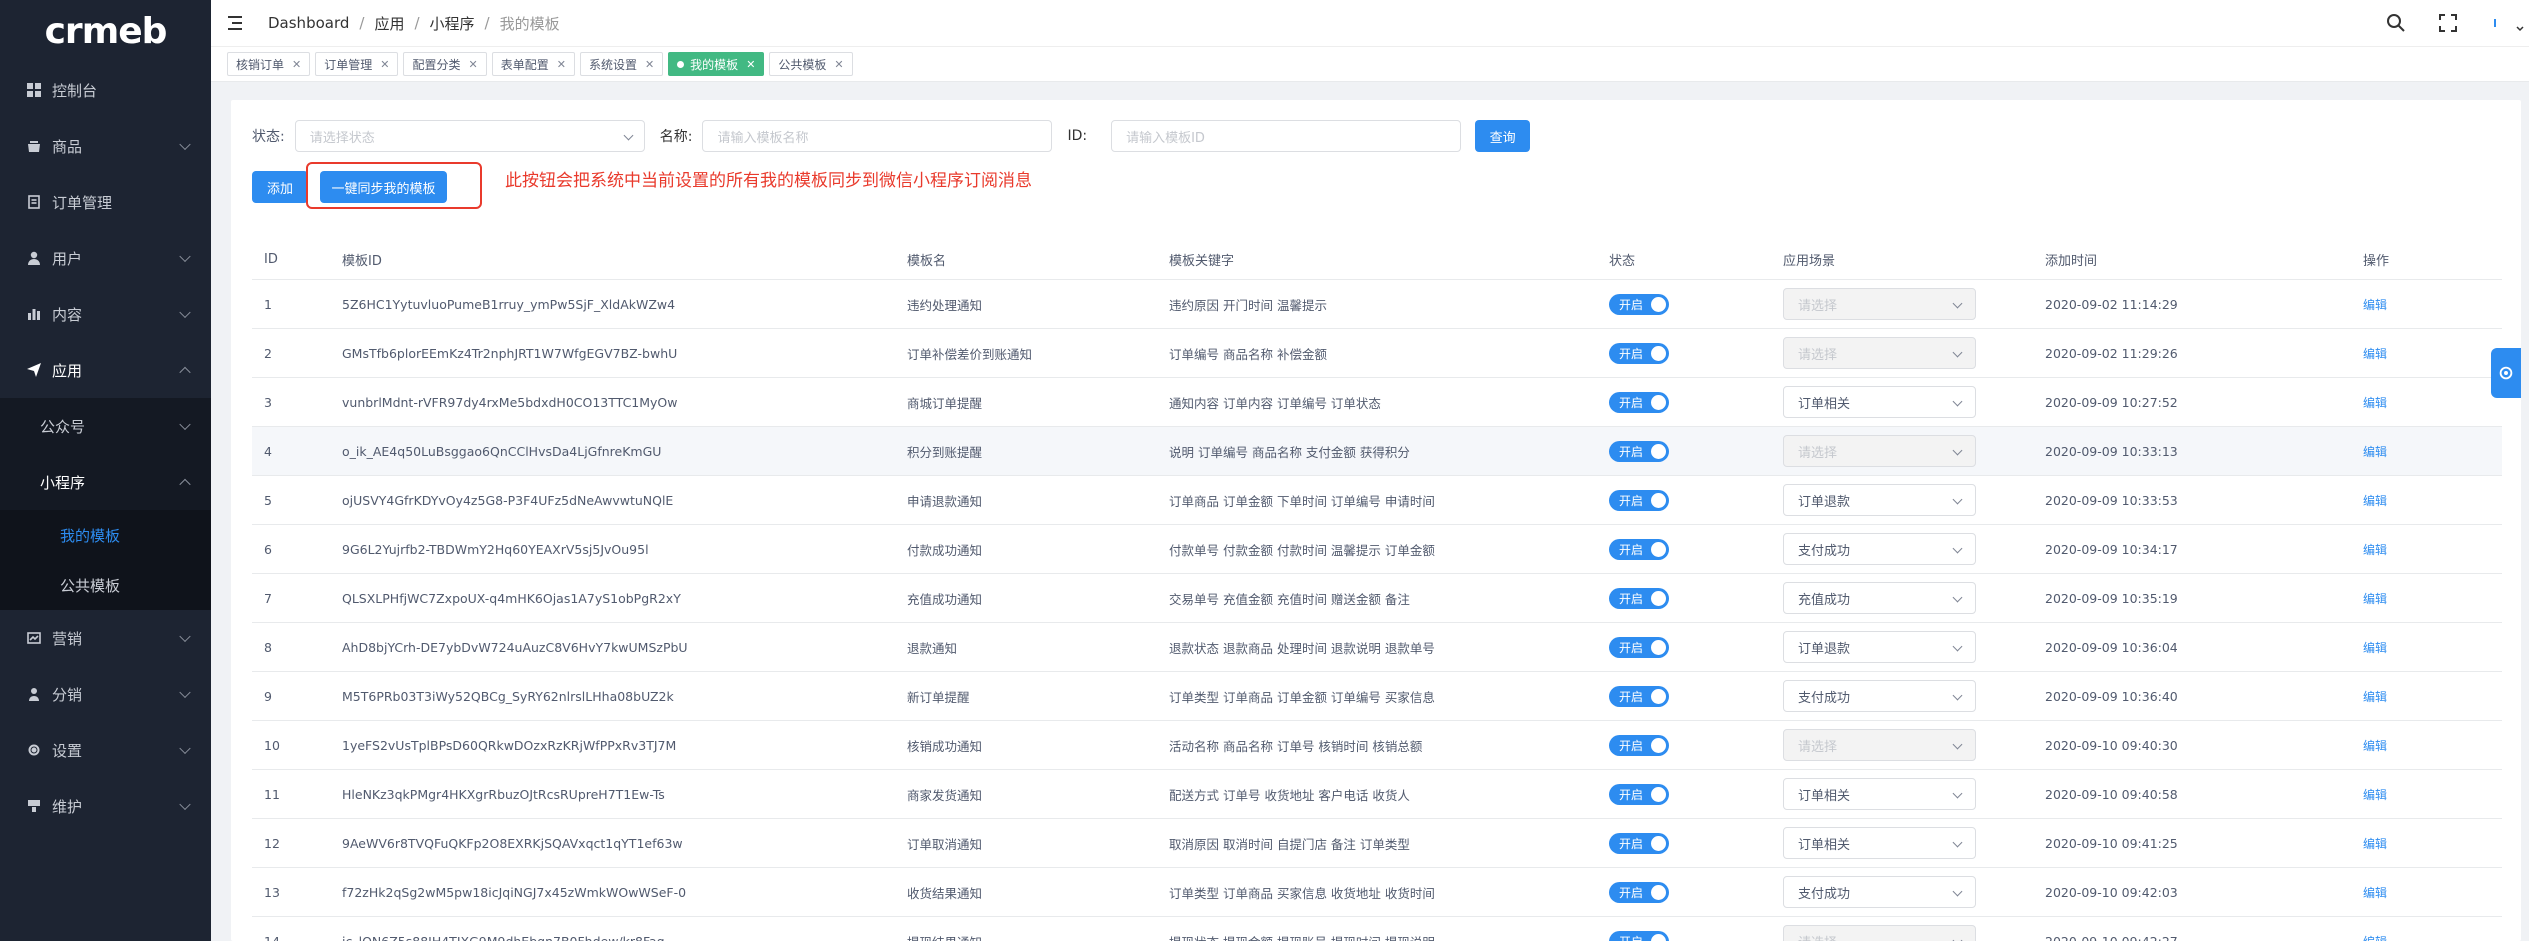 This screenshot has width=2529, height=941. I want to click on tab-1: 订单管理 ✕, so click(357, 64).